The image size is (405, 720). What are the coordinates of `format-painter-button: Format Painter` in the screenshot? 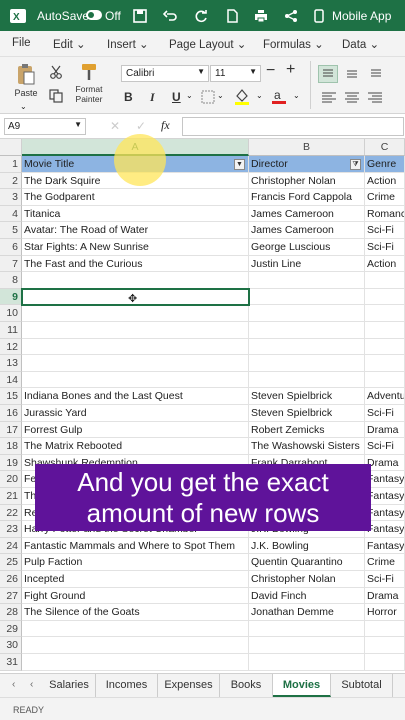 It's located at (89, 83).